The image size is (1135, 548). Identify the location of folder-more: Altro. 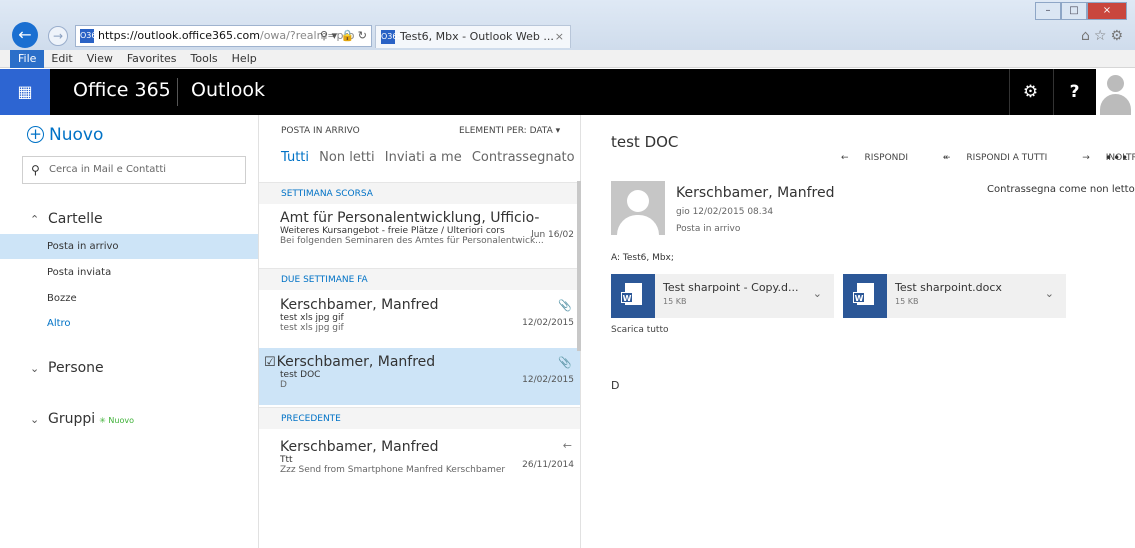
(129, 323).